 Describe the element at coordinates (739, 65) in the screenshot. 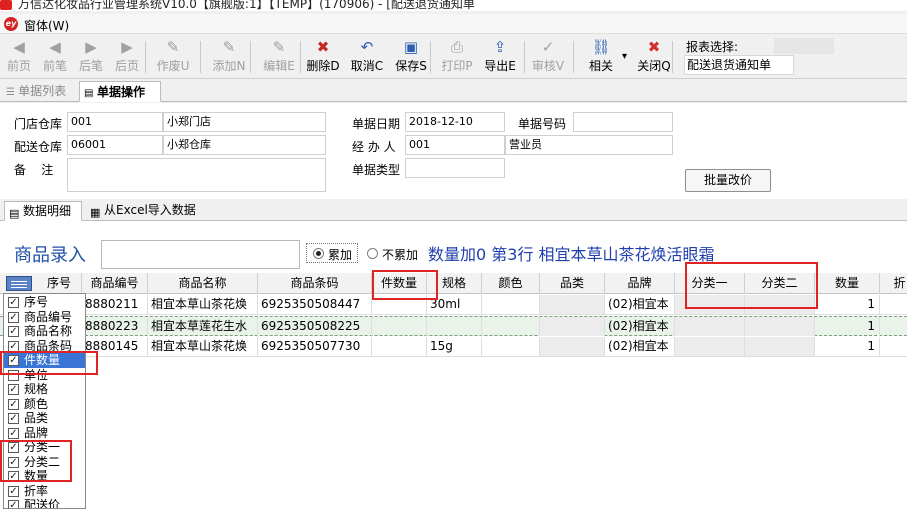

I see `report-select-input: 配送退货通知单` at that location.